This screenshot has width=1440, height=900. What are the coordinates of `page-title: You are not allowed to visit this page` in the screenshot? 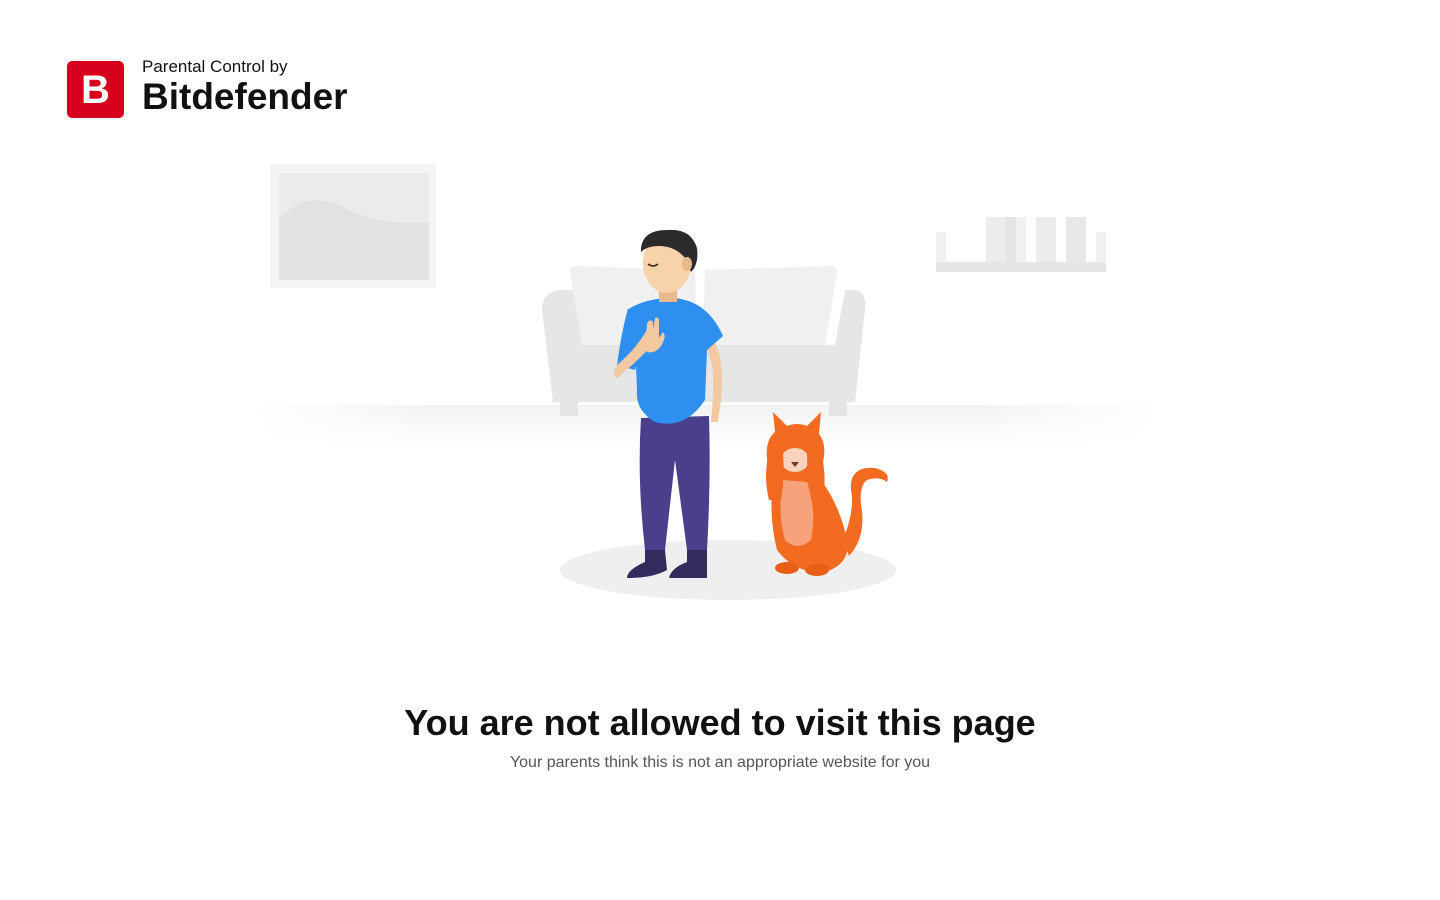 It's located at (720, 722).